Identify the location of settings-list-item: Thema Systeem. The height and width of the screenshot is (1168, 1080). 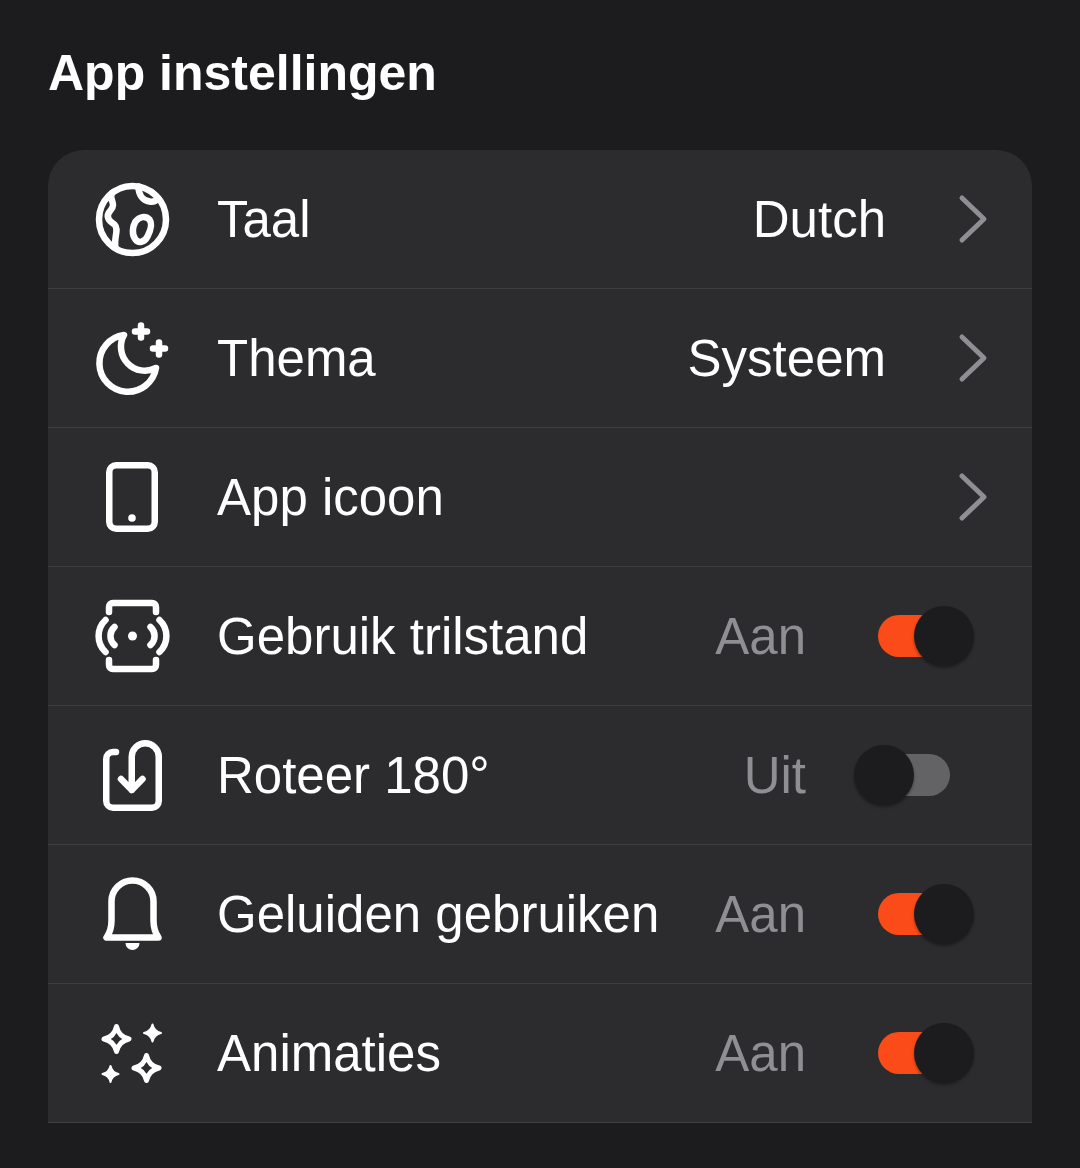
(540, 358).